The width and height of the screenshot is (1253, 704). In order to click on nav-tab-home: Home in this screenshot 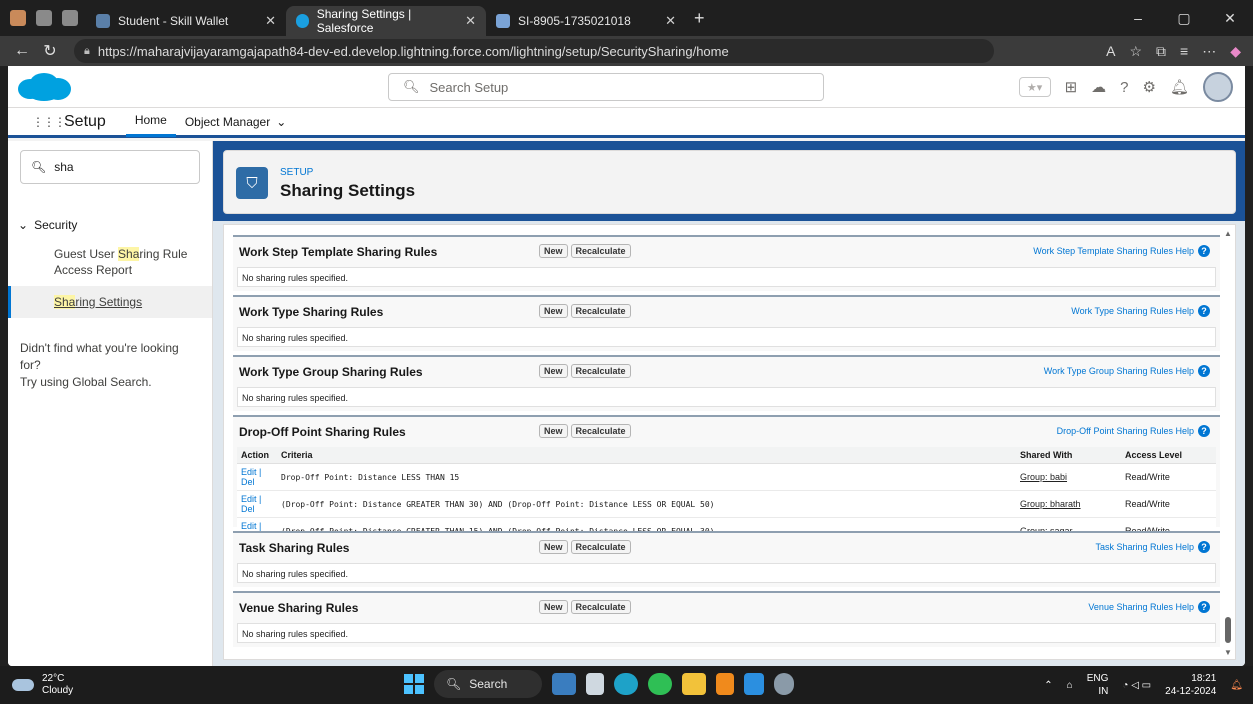, I will do `click(150, 122)`.